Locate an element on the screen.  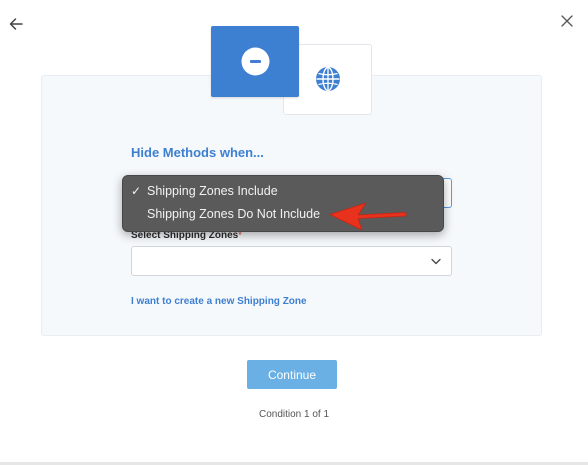
annotation-arrow-icon is located at coordinates (368, 216).